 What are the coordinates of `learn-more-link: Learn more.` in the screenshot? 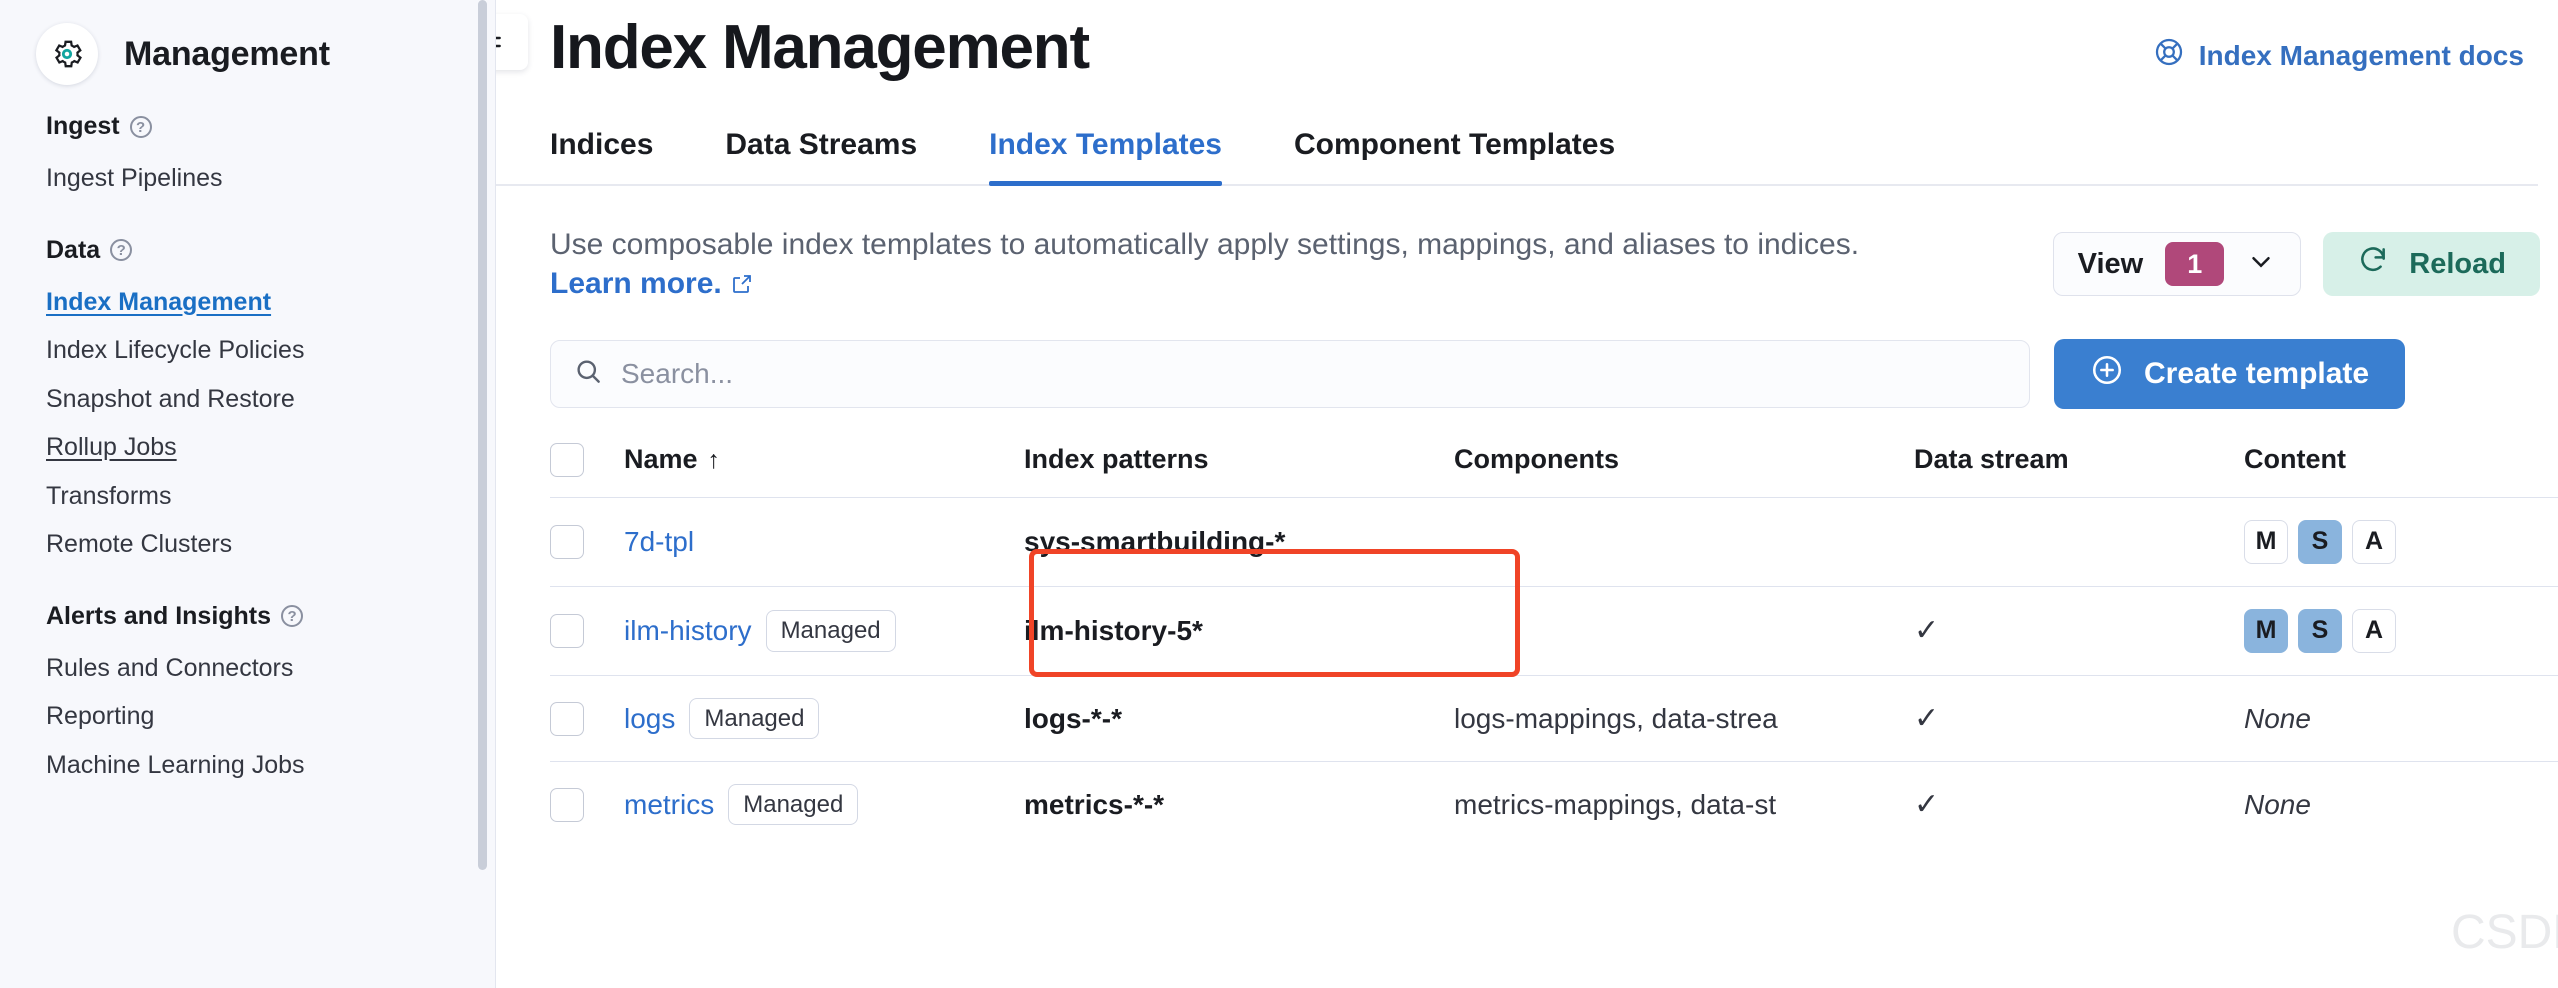 It's located at (636, 283).